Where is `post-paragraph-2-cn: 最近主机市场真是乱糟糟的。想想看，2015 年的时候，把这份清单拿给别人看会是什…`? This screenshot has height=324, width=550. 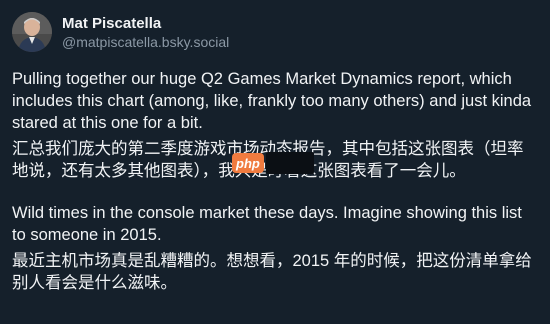 post-paragraph-2-cn: 最近主机市场真是乱糟糟的。想想看，2015 年的时候，把这份清单拿给别人看会是什… is located at coordinates (272, 272).